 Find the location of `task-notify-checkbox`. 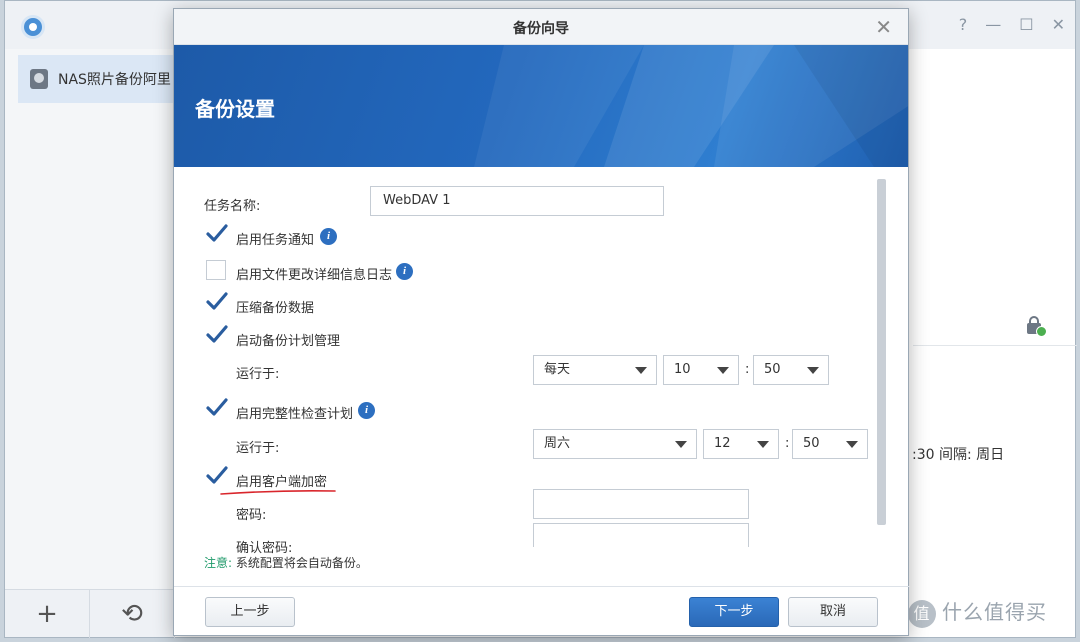

task-notify-checkbox is located at coordinates (217, 234).